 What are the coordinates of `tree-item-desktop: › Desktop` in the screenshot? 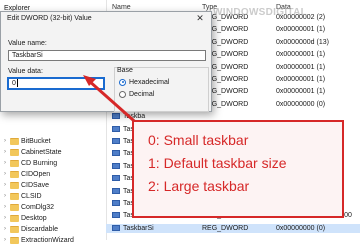 It's located at (25, 218).